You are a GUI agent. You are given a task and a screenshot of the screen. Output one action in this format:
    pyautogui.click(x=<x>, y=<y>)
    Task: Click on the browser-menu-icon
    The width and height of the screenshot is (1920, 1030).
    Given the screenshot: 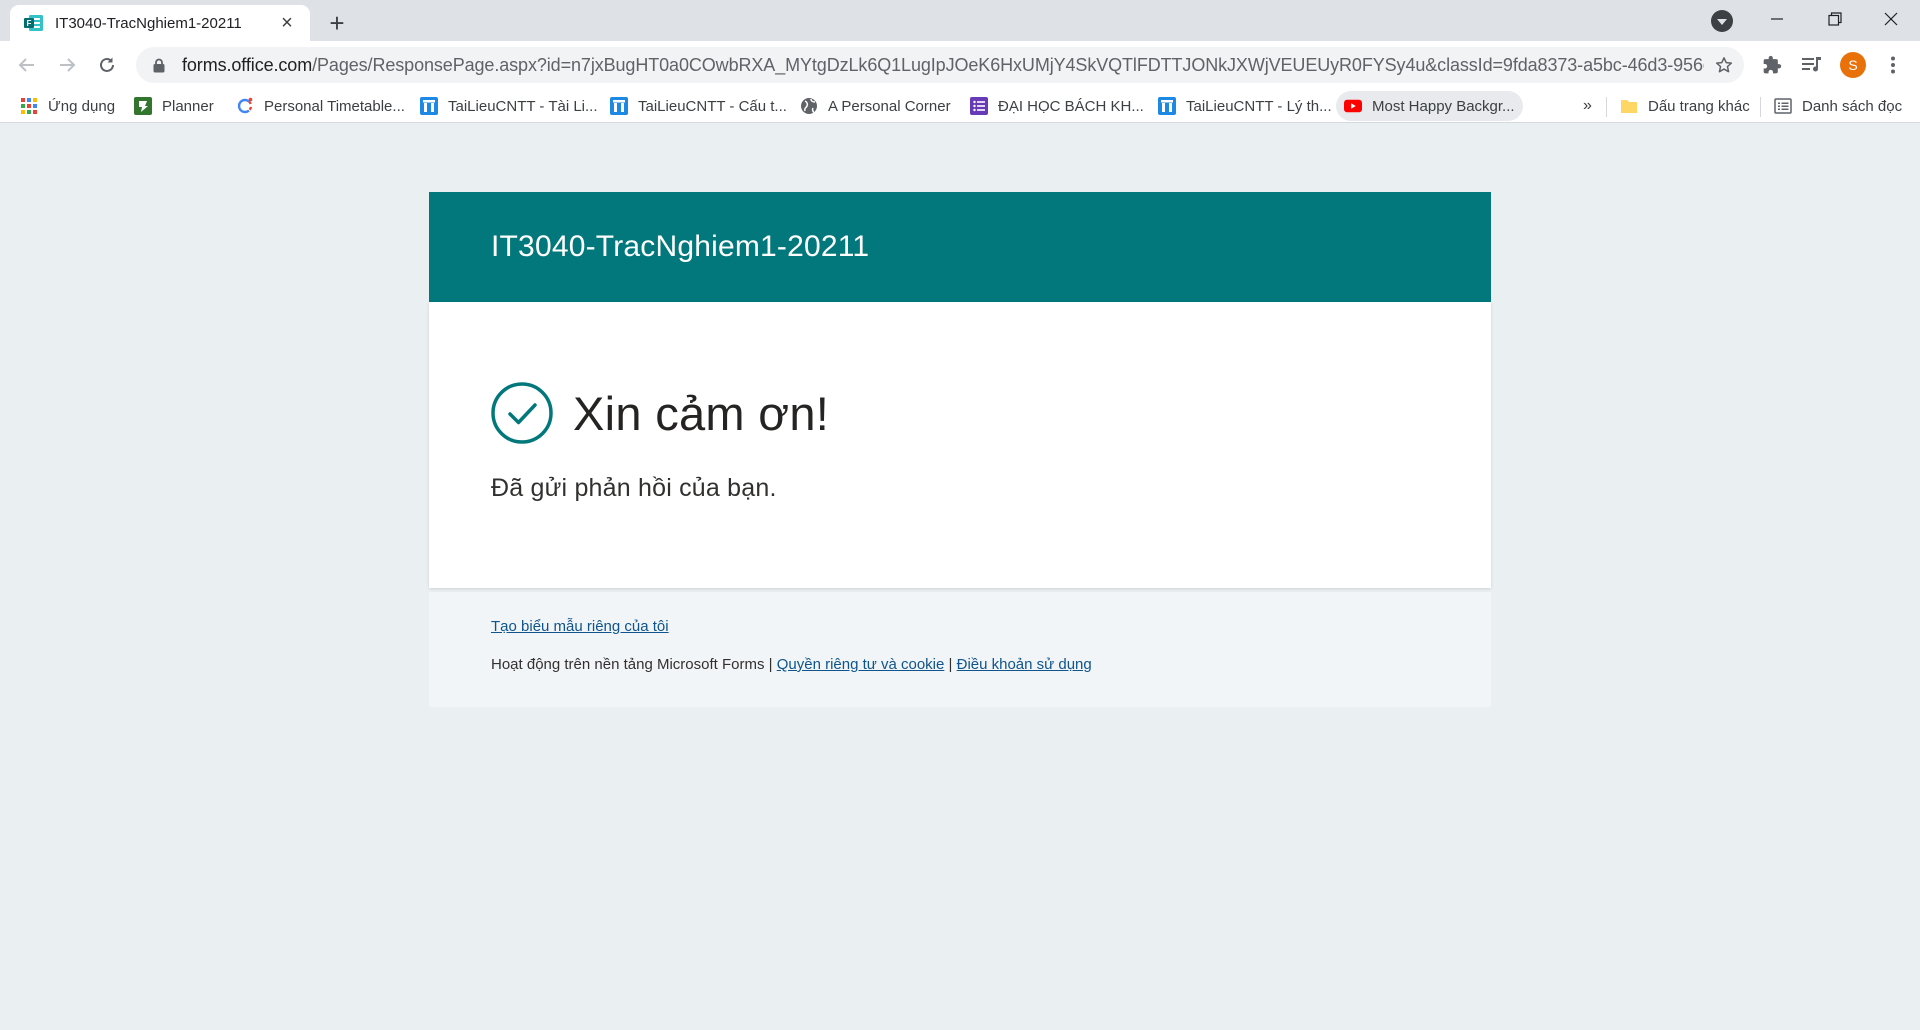 What is the action you would take?
    pyautogui.click(x=1893, y=65)
    